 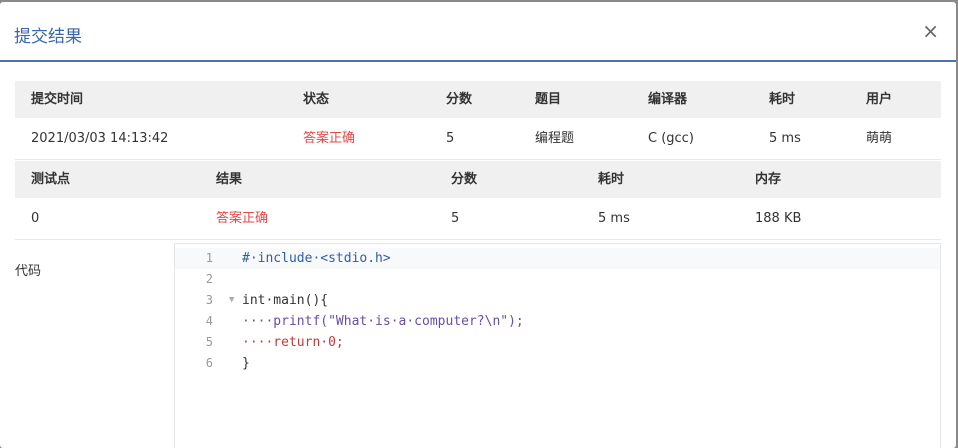 I want to click on code-line: 5 ····return·0;, so click(x=557, y=342).